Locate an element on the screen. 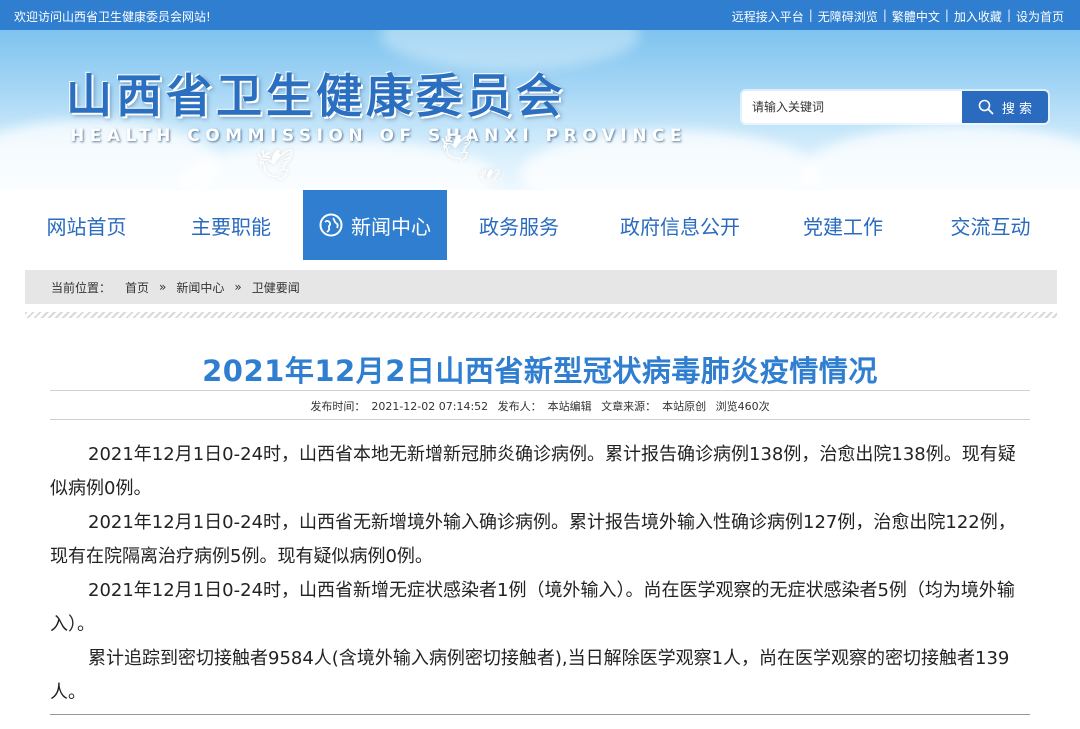 The width and height of the screenshot is (1080, 729). link-remote-access: 远程接入平台 is located at coordinates (768, 16).